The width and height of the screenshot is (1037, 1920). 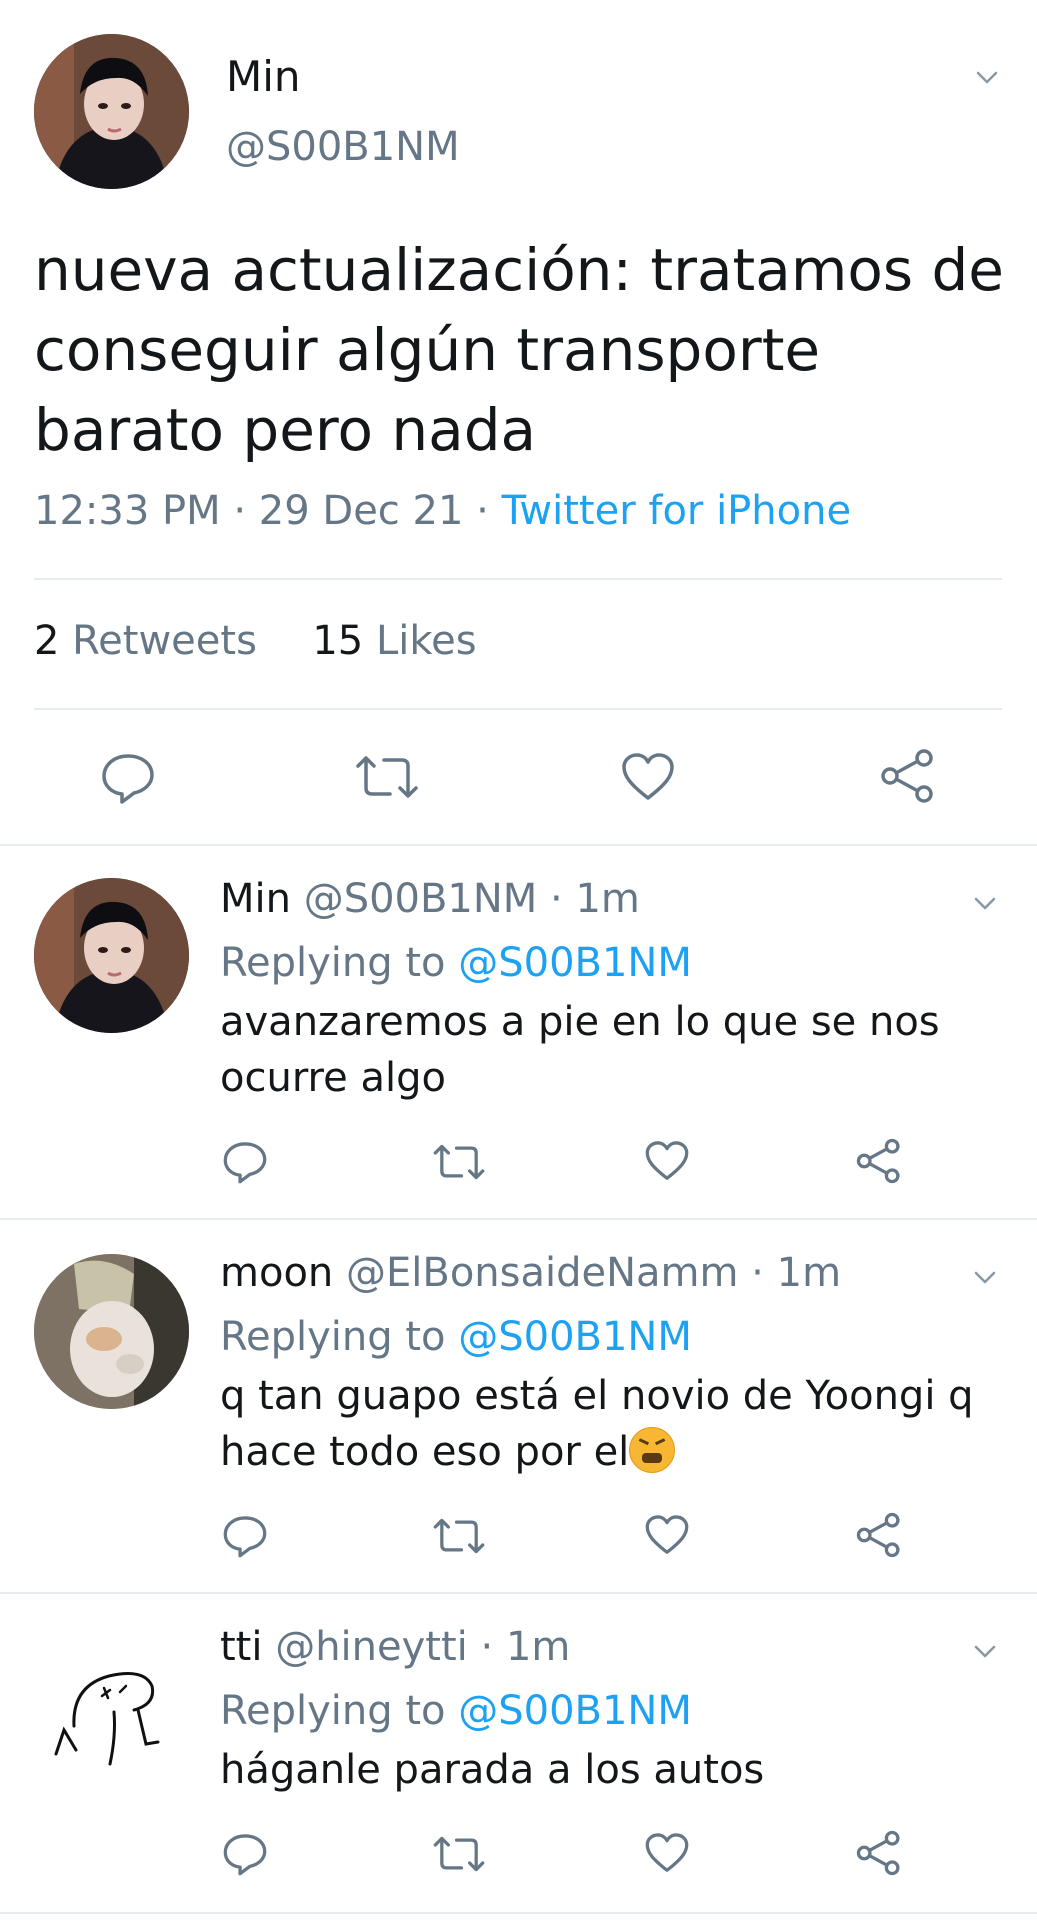 What do you see at coordinates (276, 1273) in the screenshot?
I see `reply-author-name: moon` at bounding box center [276, 1273].